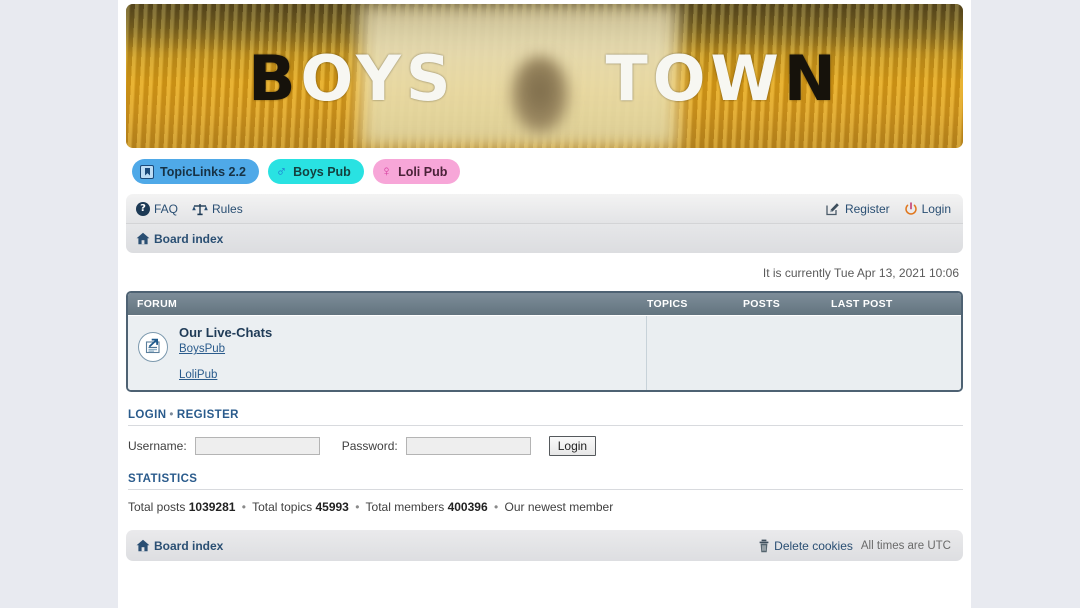 The image size is (1080, 608). Describe the element at coordinates (860, 273) in the screenshot. I see `current-time-text: It is currently Tue Apr 13, 2021 10:06` at that location.